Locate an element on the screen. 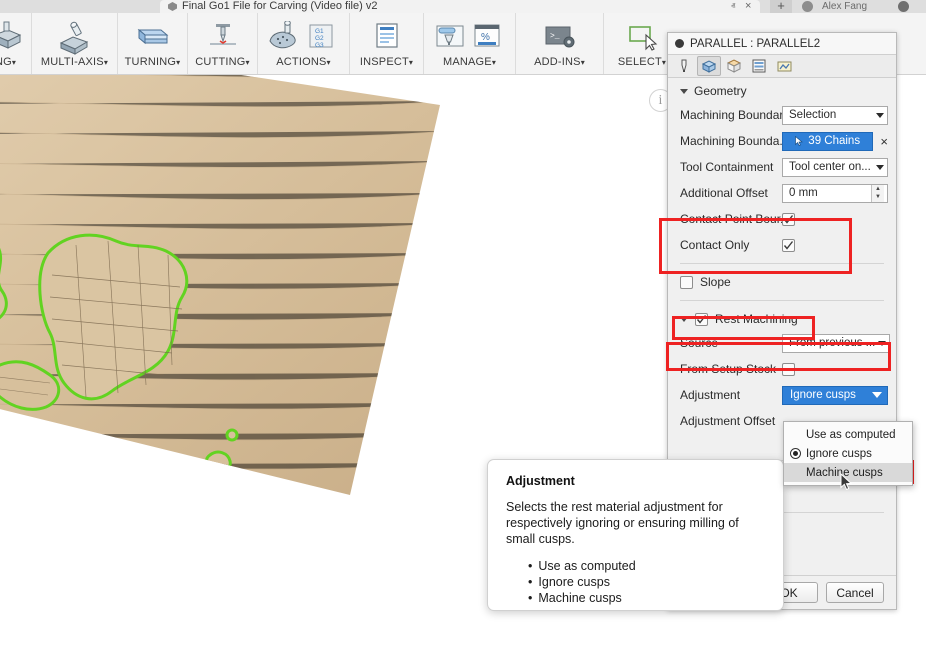 The width and height of the screenshot is (926, 655). linking-tab is located at coordinates (784, 66).